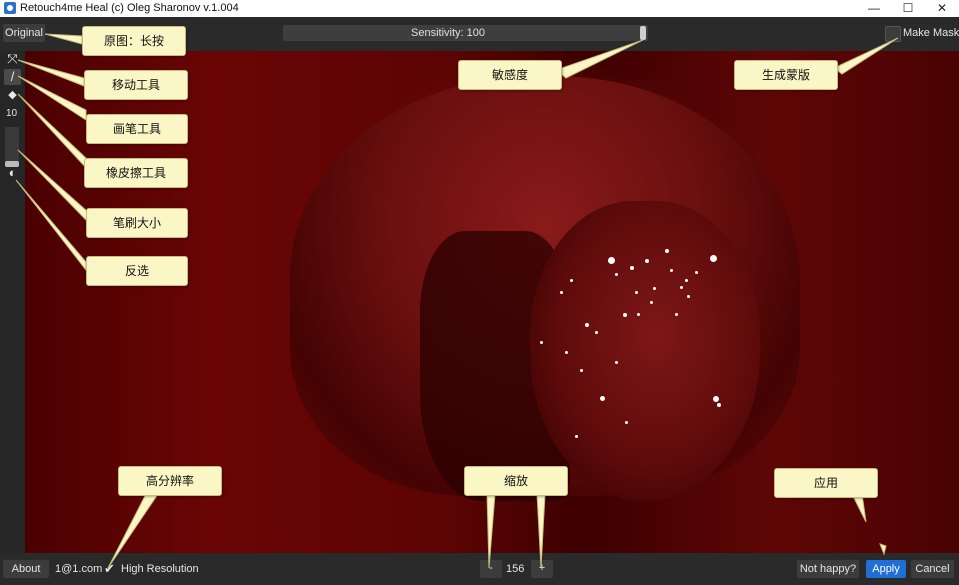 The height and width of the screenshot is (585, 959). What do you see at coordinates (12, 95) in the screenshot?
I see `eraser-tool-icon: ◆` at bounding box center [12, 95].